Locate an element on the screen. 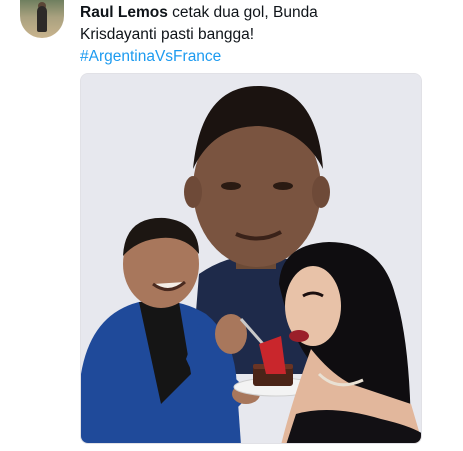  profile-avatar is located at coordinates (42, 19).